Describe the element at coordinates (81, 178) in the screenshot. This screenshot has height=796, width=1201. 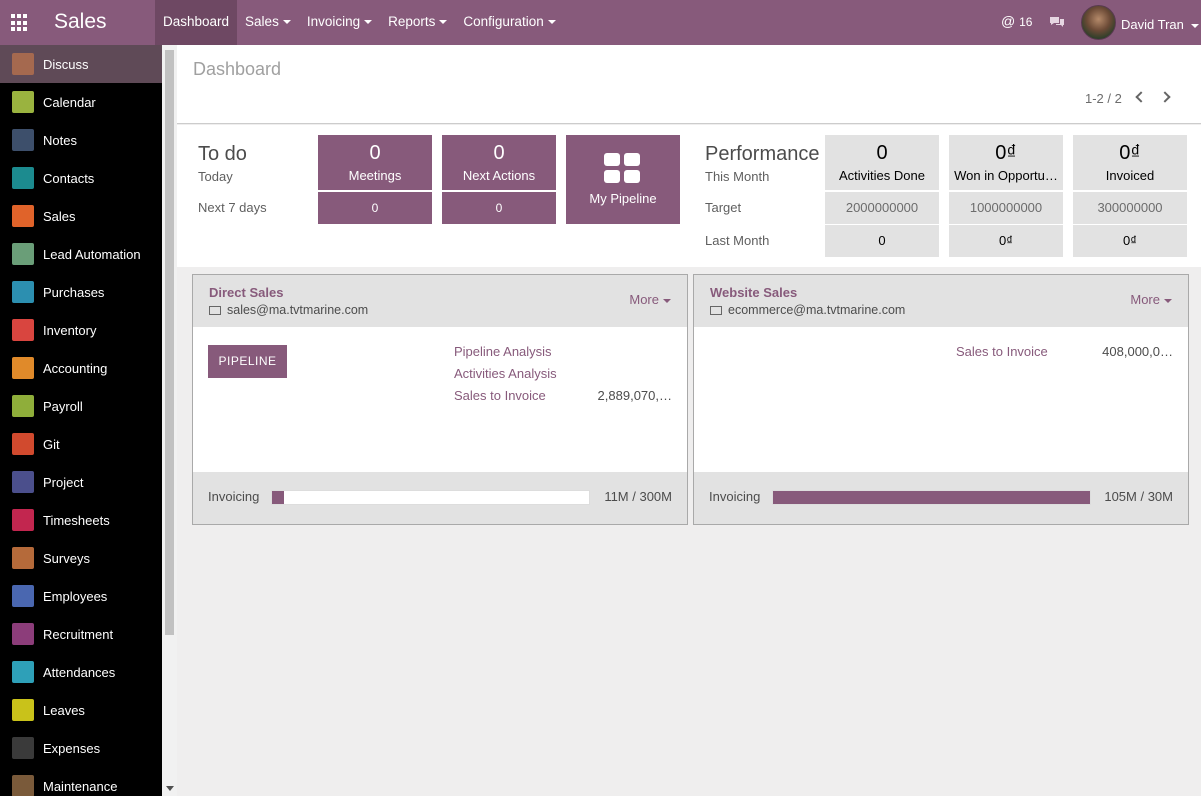
I see `sidebar-item-contacts: Contacts` at that location.